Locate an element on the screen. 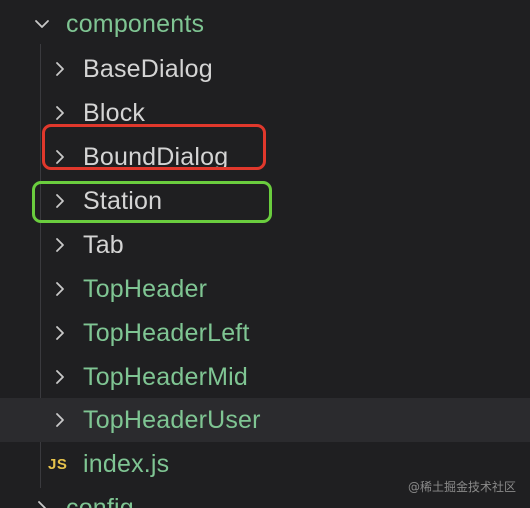  tree-folder-topheader: TopHeader is located at coordinates (265, 289).